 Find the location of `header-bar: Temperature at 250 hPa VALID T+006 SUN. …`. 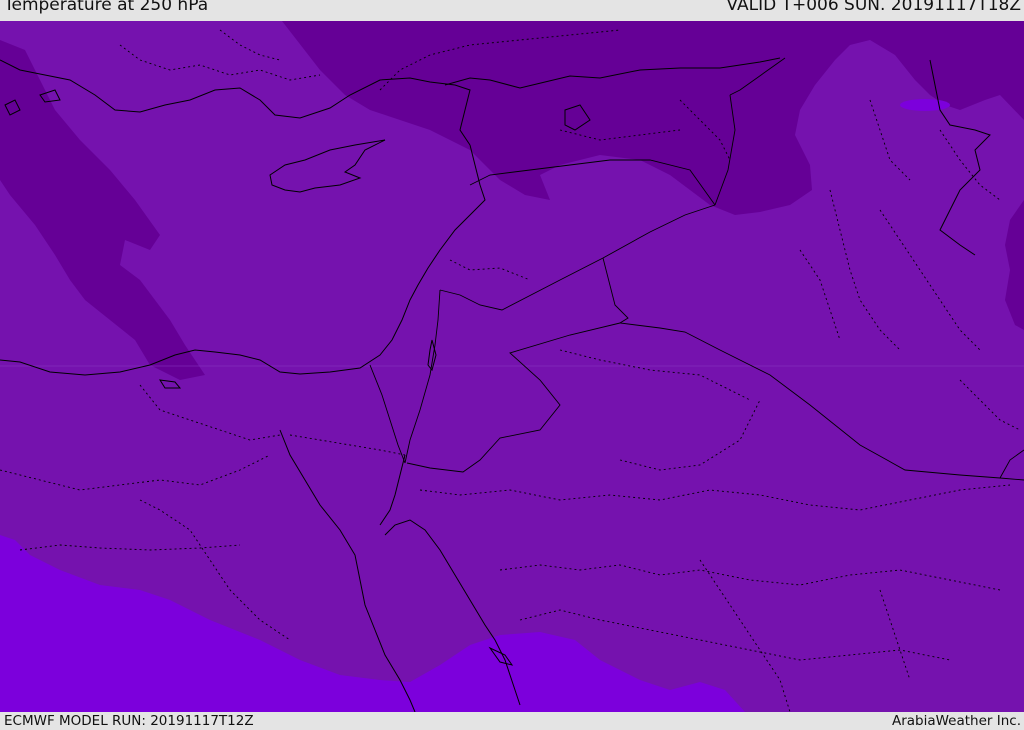

header-bar: Temperature at 250 hPa VALID T+006 SUN. … is located at coordinates (512, 10).